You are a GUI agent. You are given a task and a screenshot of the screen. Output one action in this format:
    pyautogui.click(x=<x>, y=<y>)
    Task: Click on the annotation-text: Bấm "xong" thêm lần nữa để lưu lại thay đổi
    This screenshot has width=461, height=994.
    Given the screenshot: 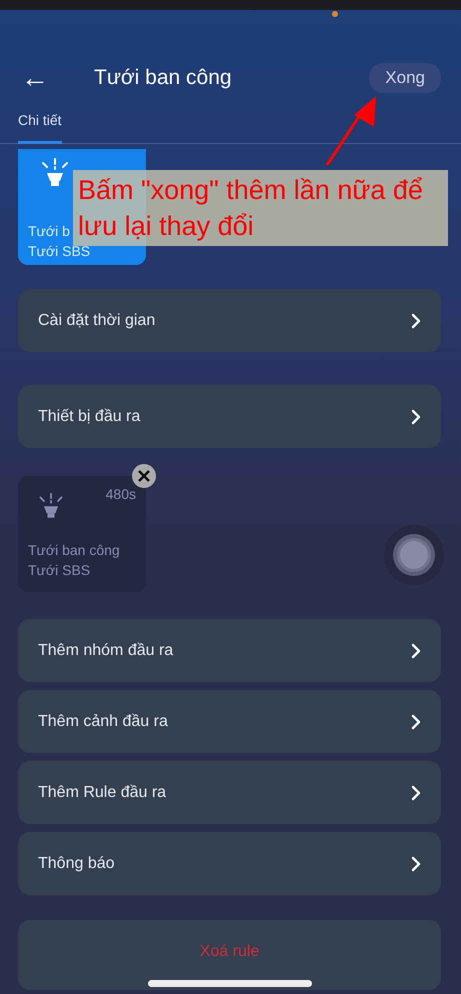 What is the action you would take?
    pyautogui.click(x=260, y=208)
    